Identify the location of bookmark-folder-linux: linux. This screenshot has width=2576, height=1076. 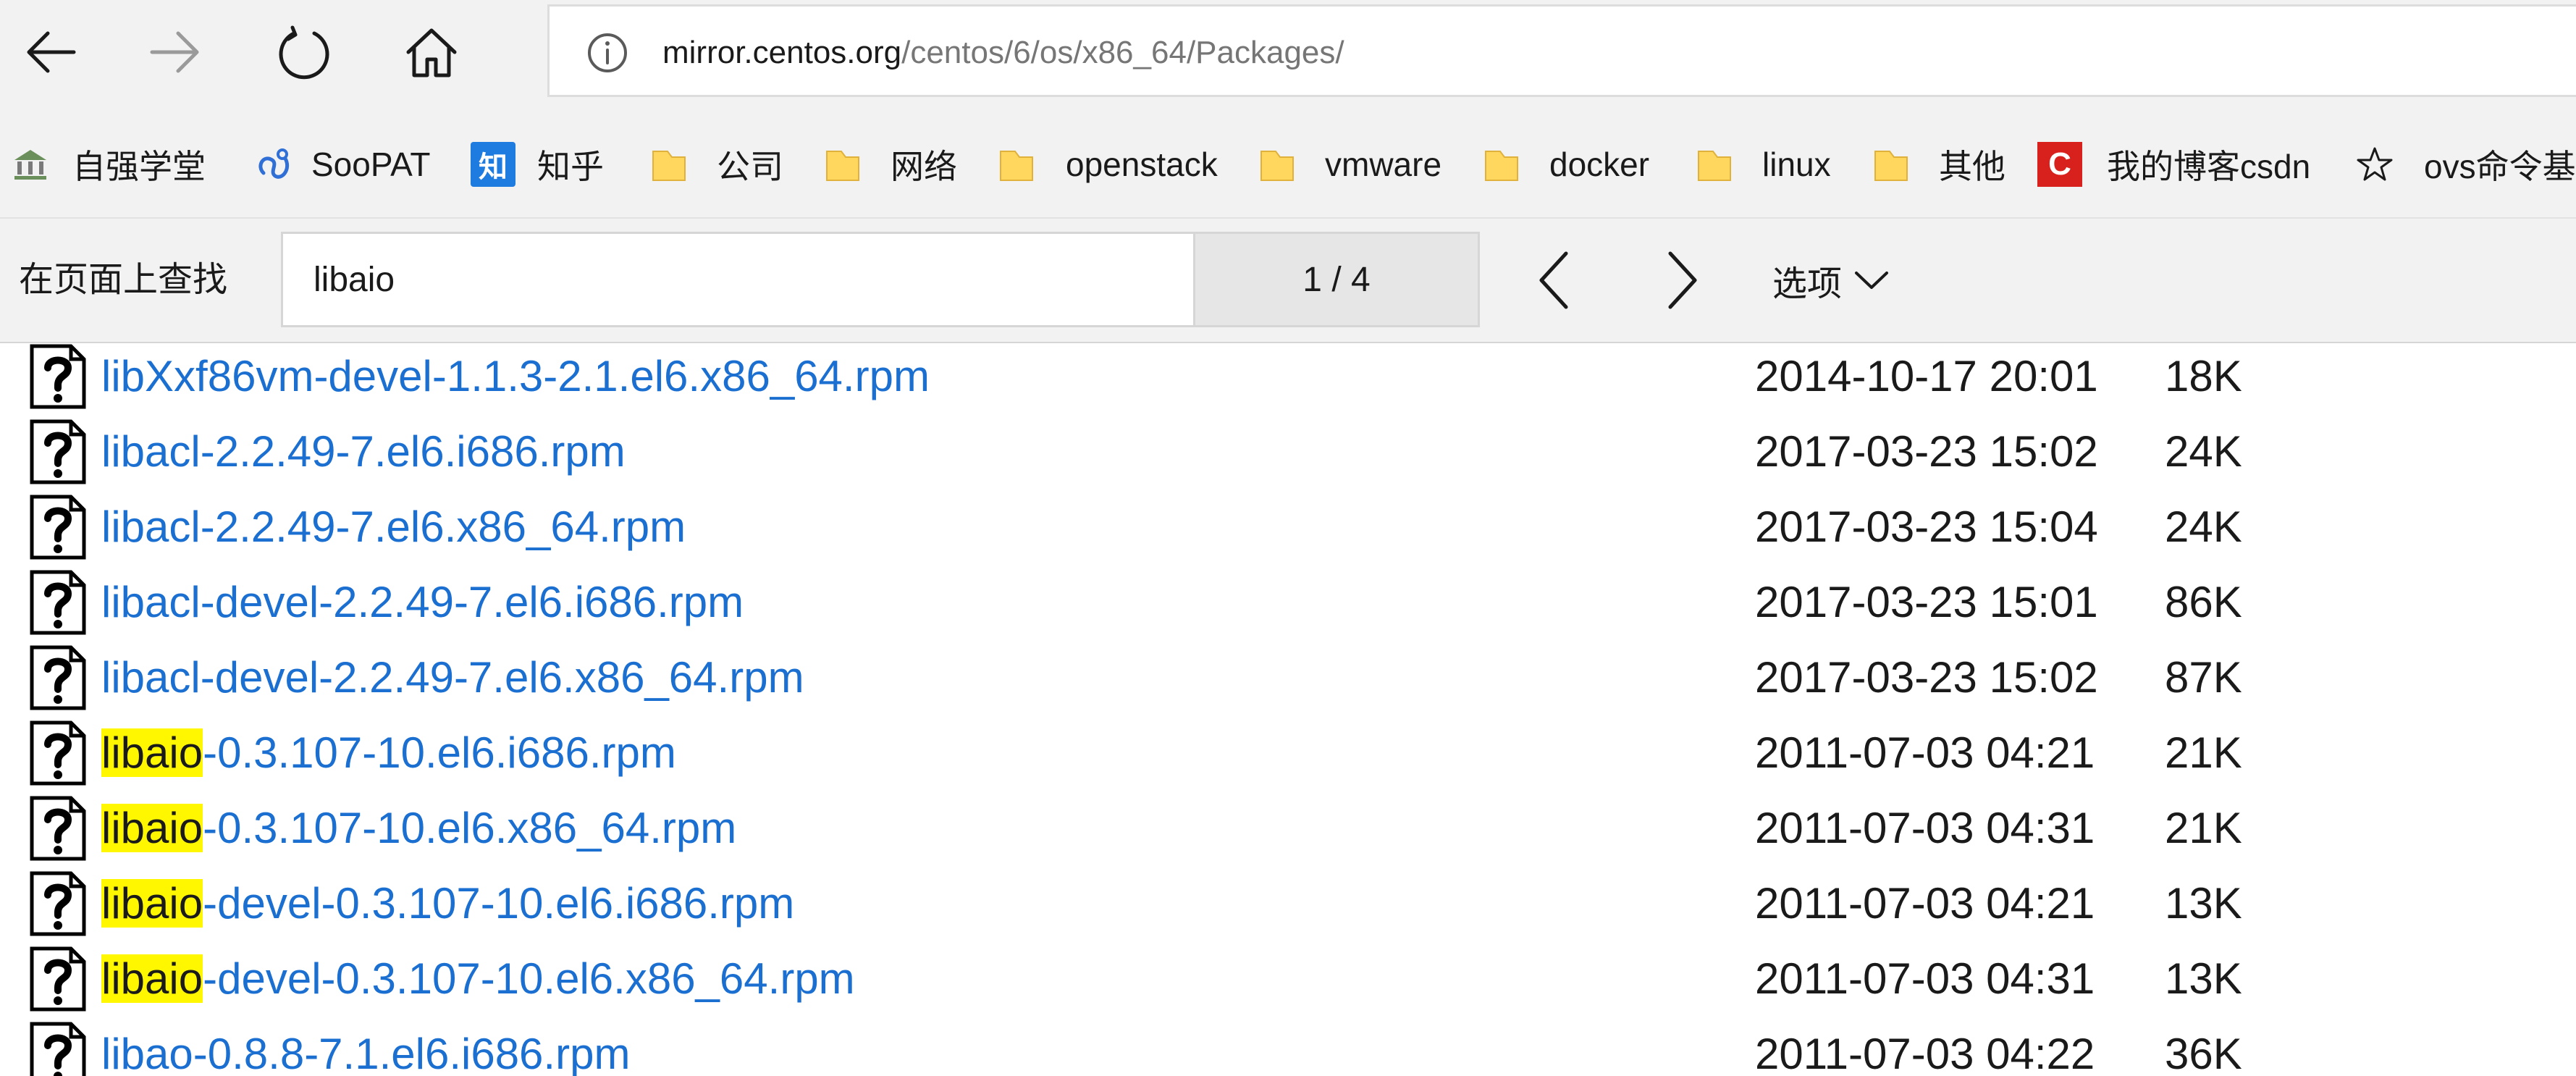
(1762, 165).